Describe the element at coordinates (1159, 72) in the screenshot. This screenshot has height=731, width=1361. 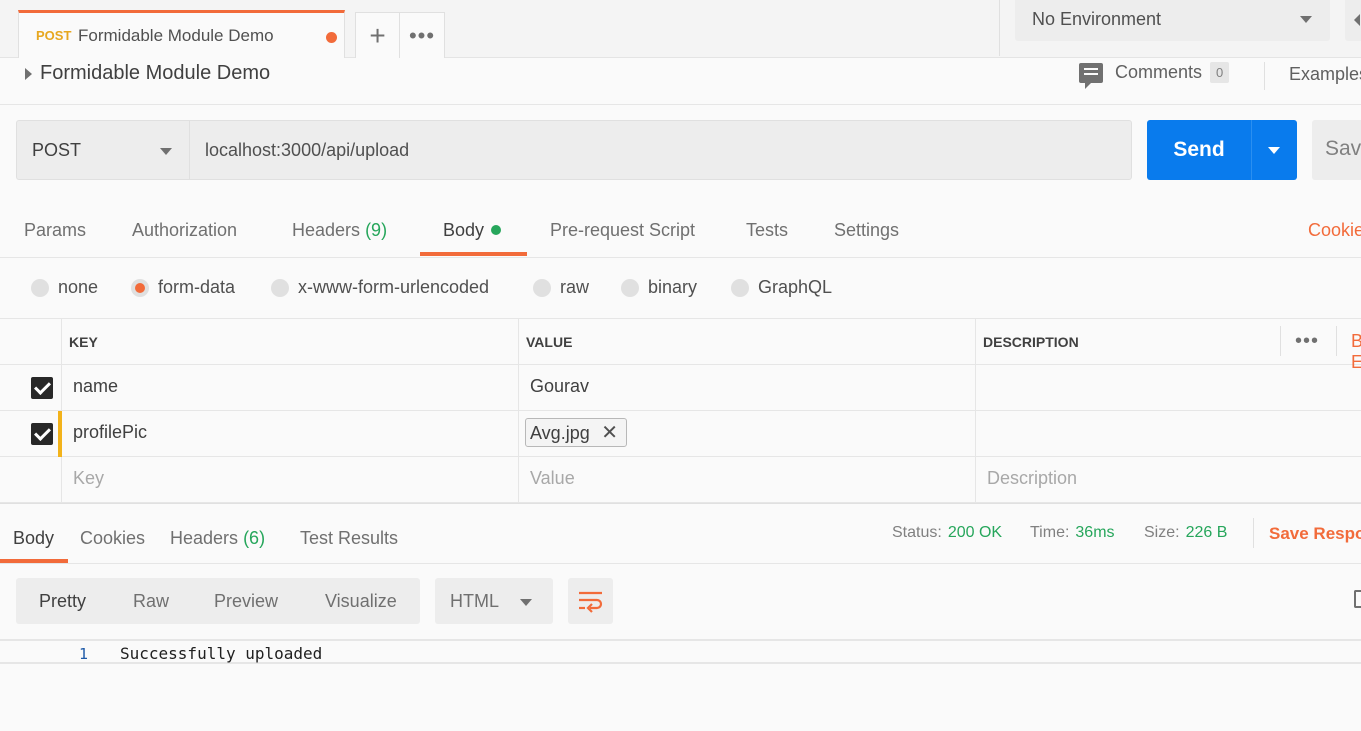
I see `comments-label: Comments` at that location.